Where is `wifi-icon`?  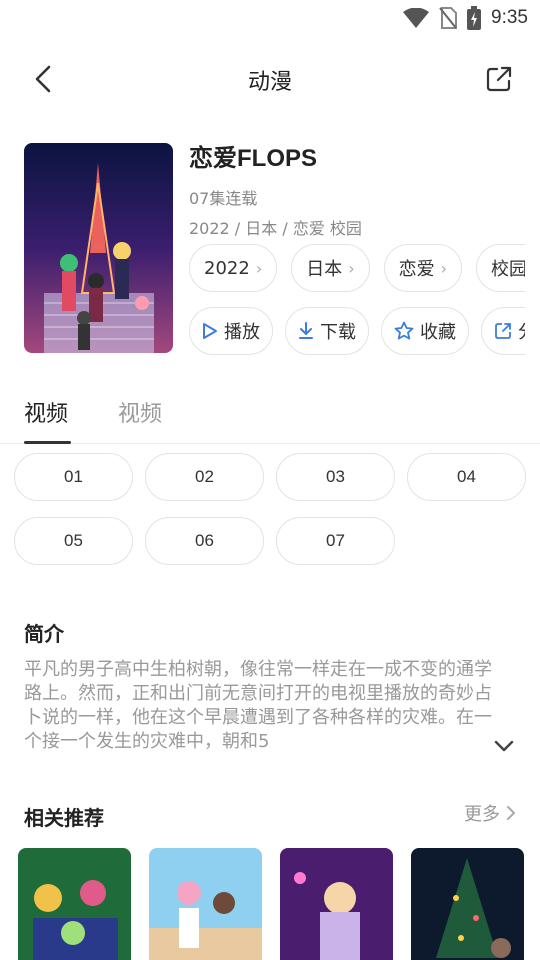
wifi-icon is located at coordinates (416, 18).